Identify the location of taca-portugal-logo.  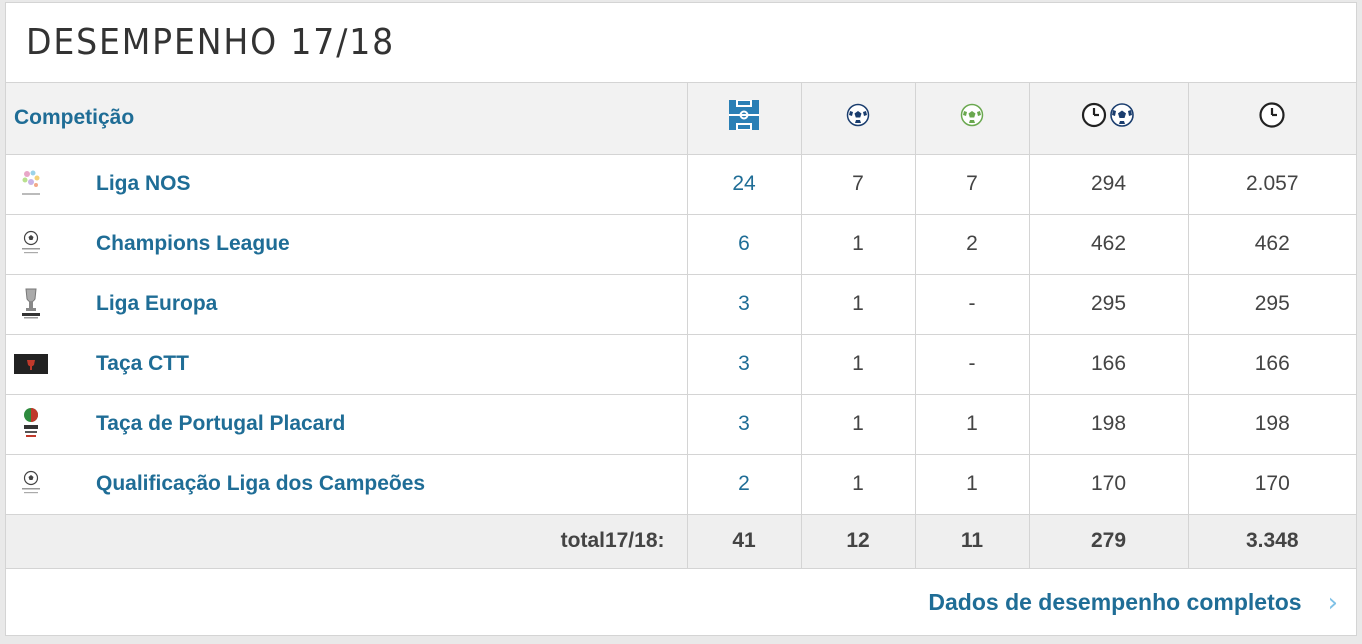
(31, 424).